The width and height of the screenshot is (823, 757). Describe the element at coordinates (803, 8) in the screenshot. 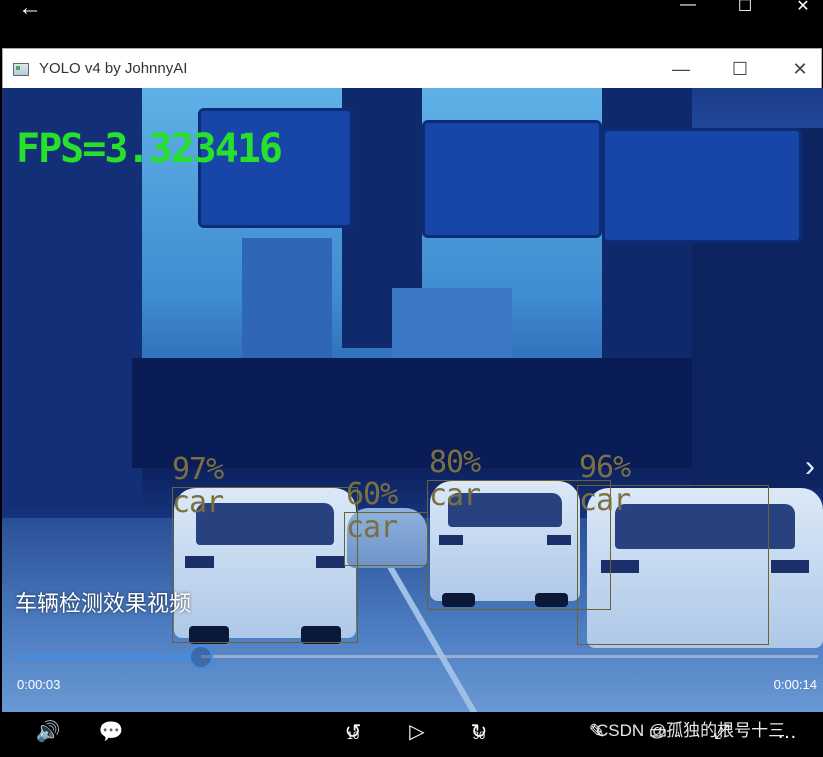

I see `close-icon: ✕` at that location.